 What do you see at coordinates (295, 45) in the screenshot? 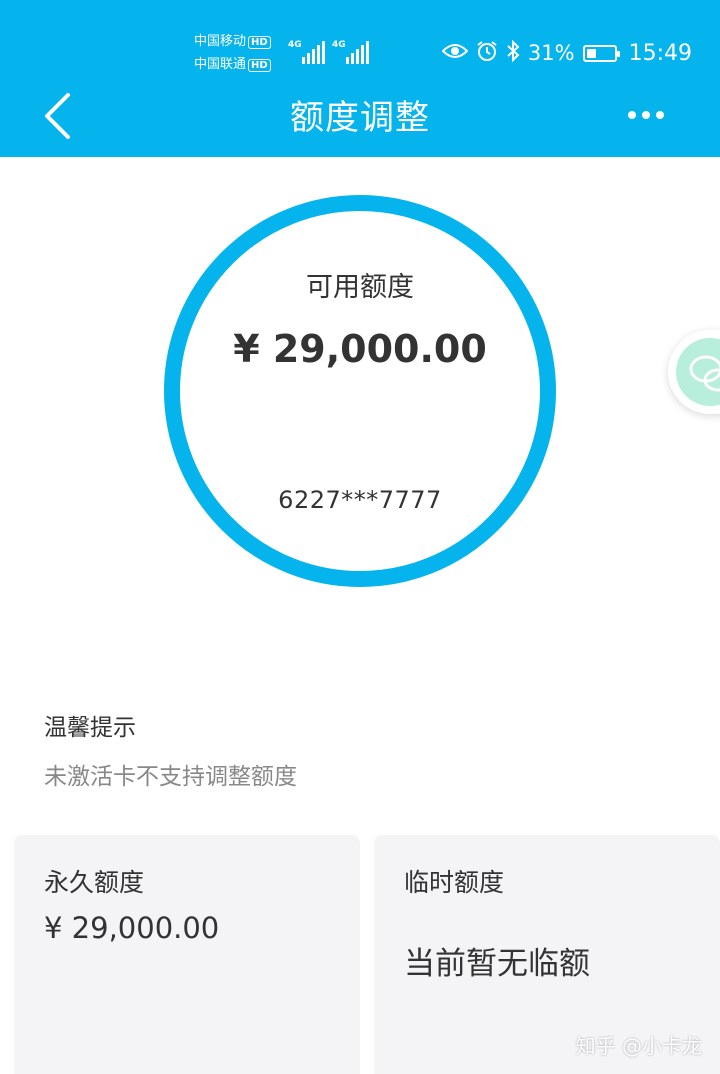
I see `network-type-1: 4G` at bounding box center [295, 45].